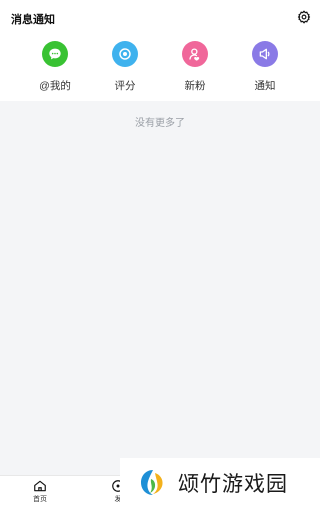  What do you see at coordinates (40, 486) in the screenshot?
I see `home-icon` at bounding box center [40, 486].